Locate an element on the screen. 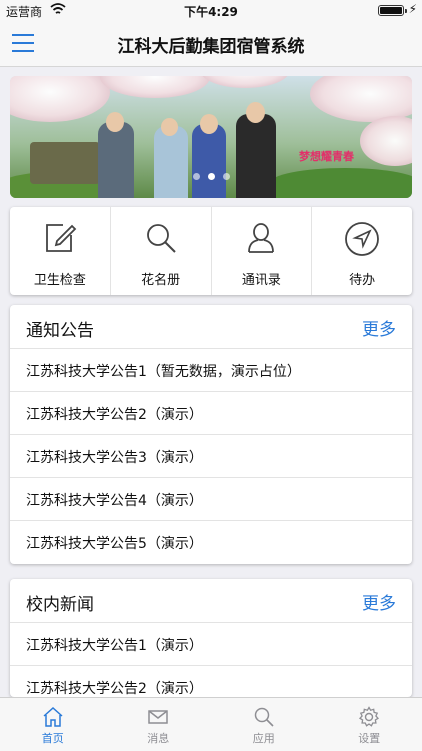 This screenshot has width=422, height=751. person-icon is located at coordinates (261, 238).